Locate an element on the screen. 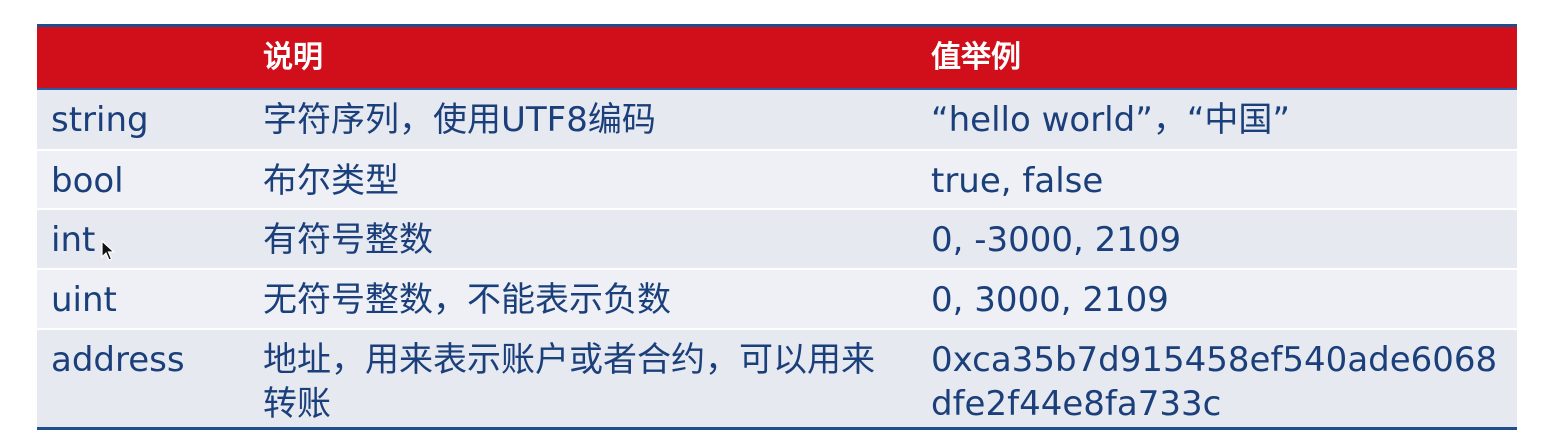 This screenshot has height=442, width=1551. type-cell: address is located at coordinates (118, 360).